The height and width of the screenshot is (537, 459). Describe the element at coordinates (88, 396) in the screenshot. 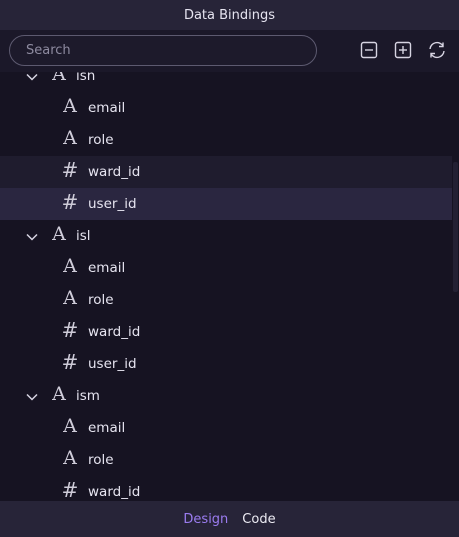

I see `group-label: ism` at that location.